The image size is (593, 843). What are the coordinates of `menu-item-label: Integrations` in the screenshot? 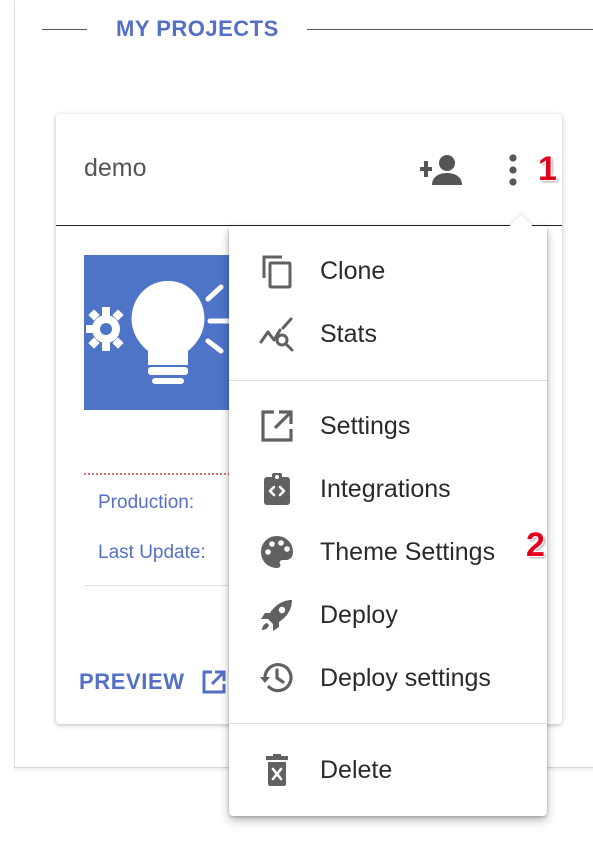 It's located at (385, 488).